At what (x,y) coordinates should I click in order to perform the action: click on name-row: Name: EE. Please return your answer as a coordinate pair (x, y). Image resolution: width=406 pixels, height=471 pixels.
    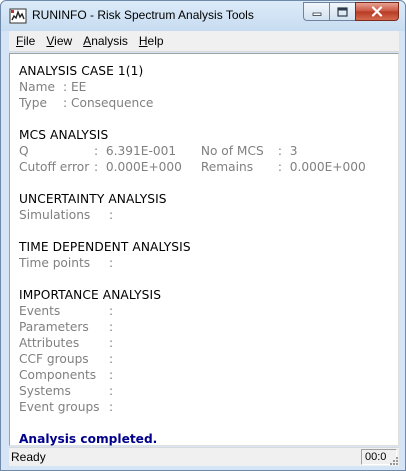
    Looking at the image, I should click on (192, 87).